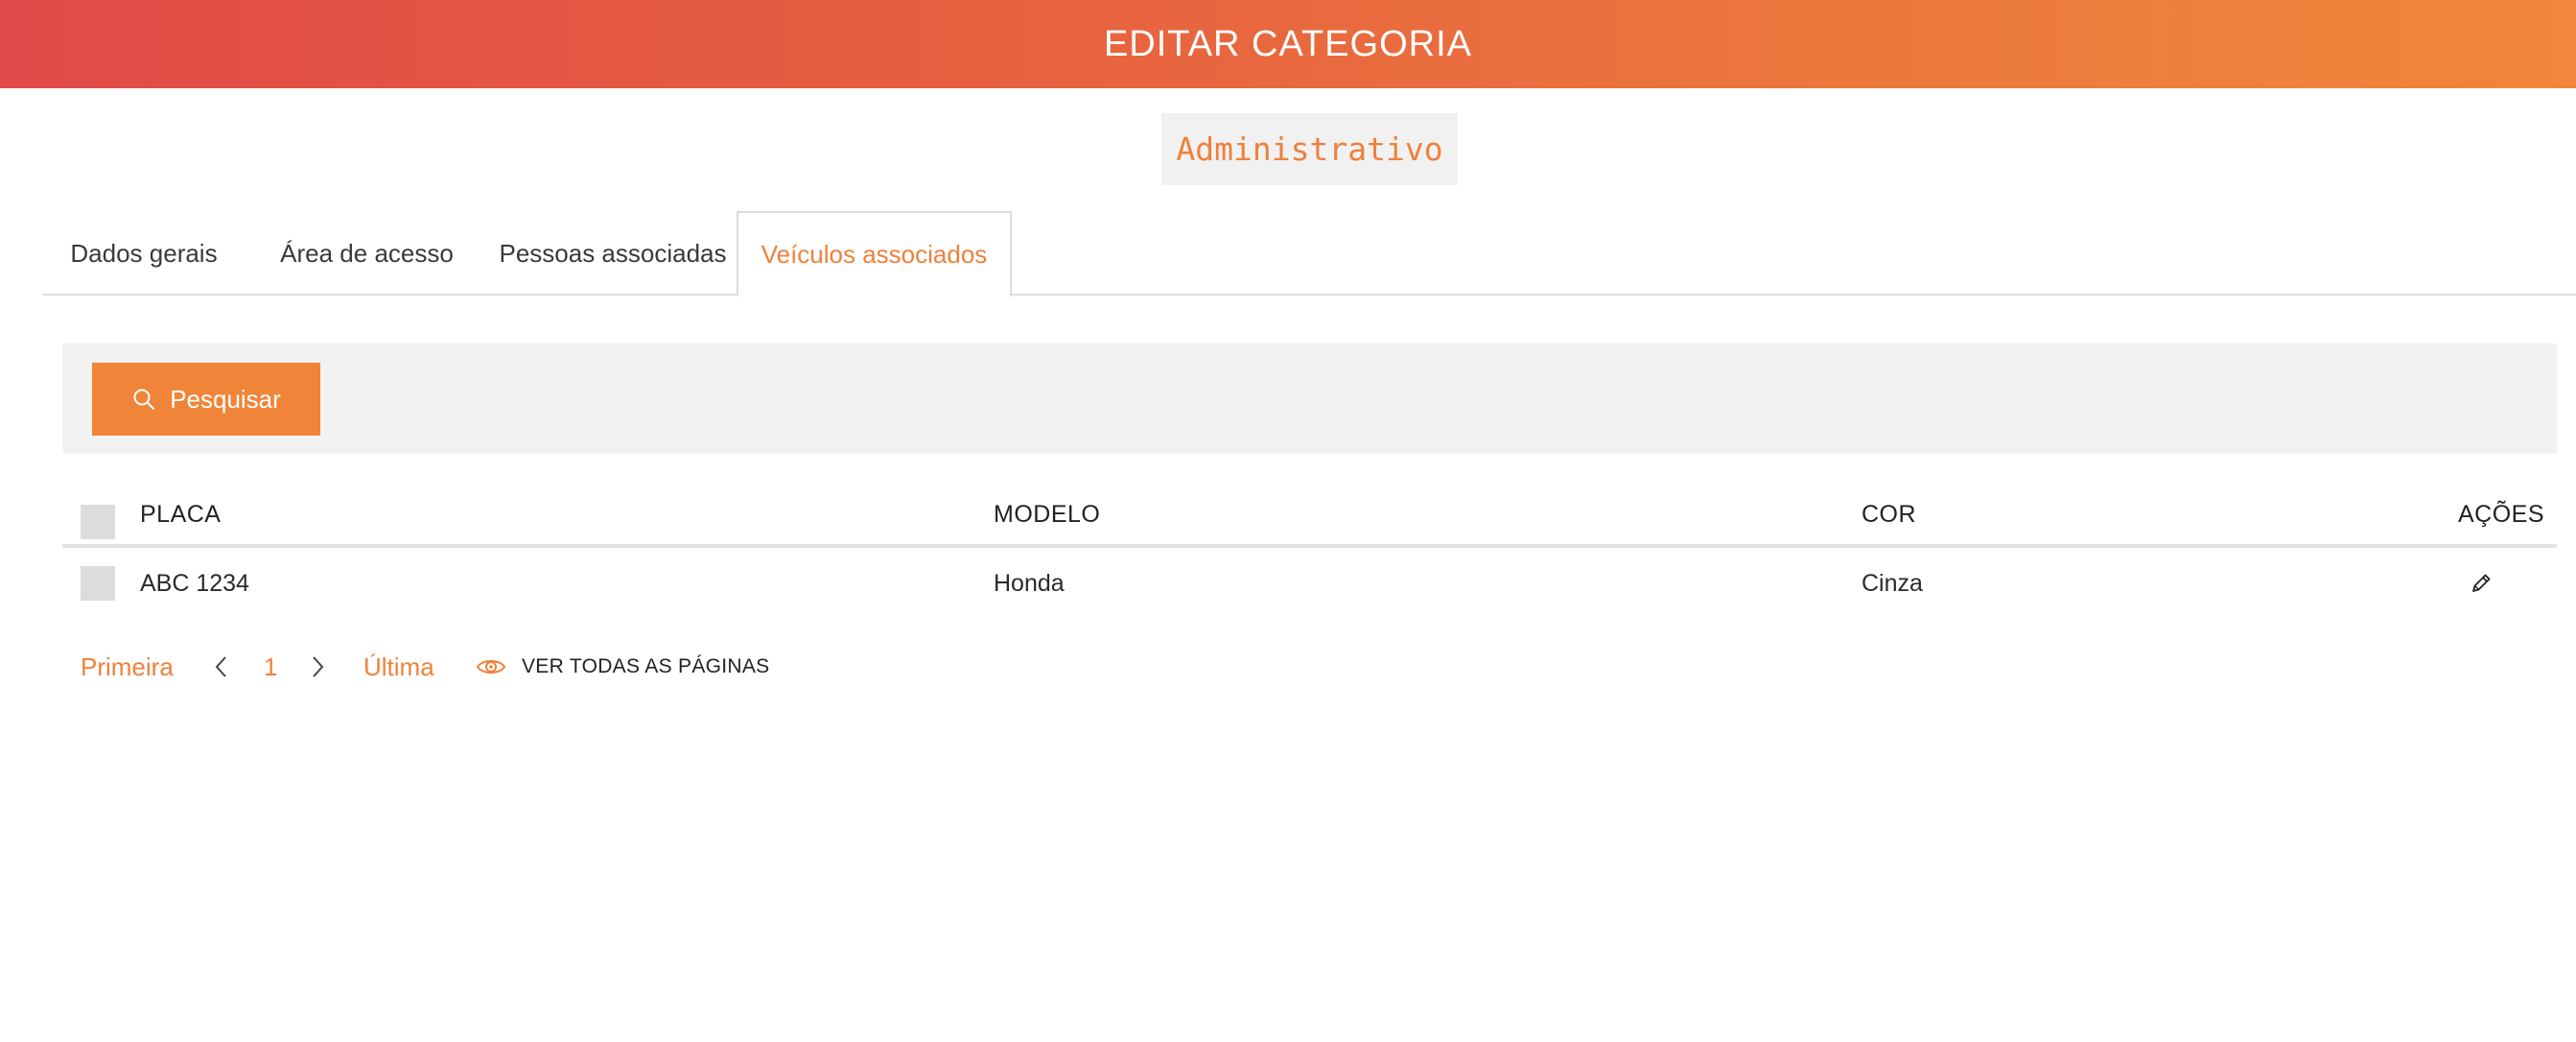 This screenshot has height=1042, width=2576. Describe the element at coordinates (398, 667) in the screenshot. I see `pagination-last-link: Última` at that location.